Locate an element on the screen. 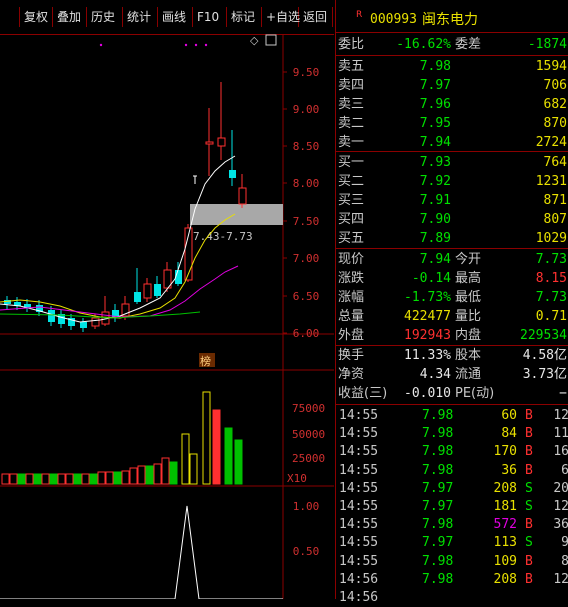 The image size is (568, 607). tick-row: 14:55 7.97 113 S 9 is located at coordinates (452, 543).